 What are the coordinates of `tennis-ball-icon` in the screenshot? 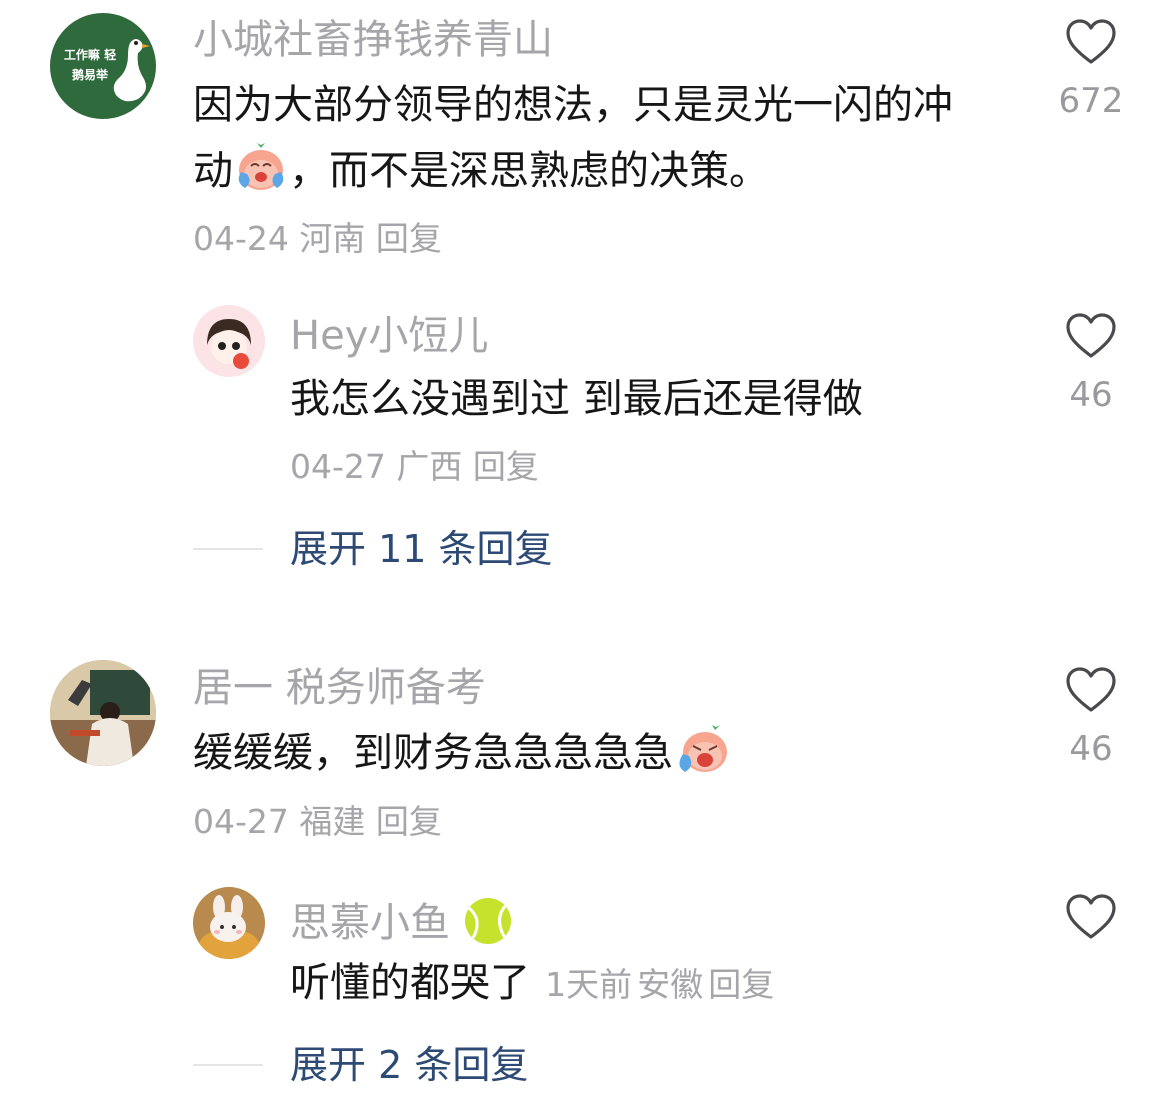 It's located at (488, 924).